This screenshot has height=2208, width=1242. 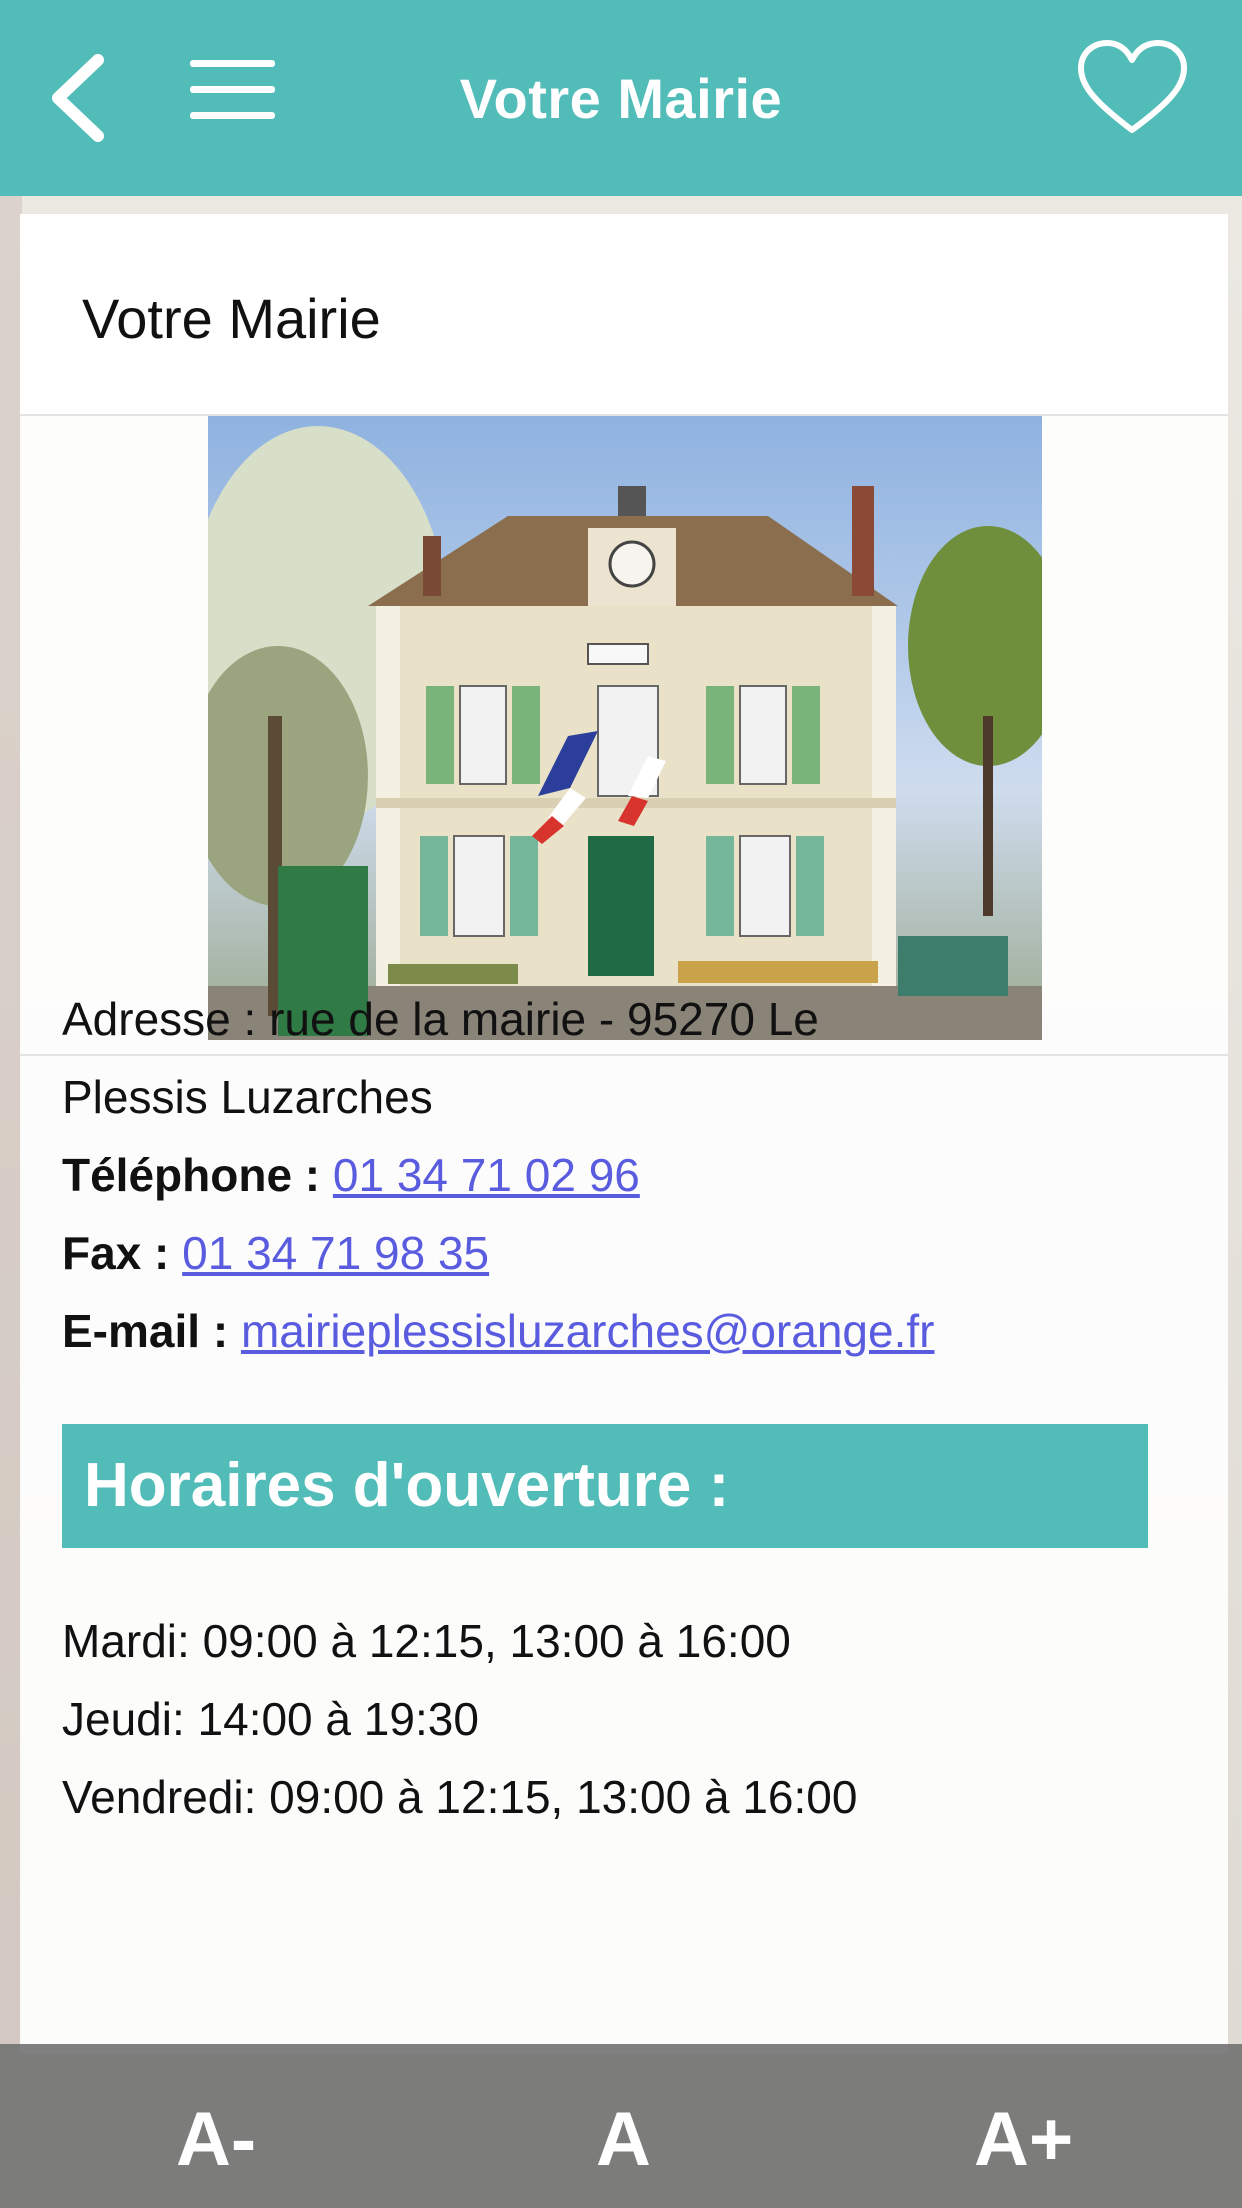 I want to click on background-column, so click(x=11, y=1121).